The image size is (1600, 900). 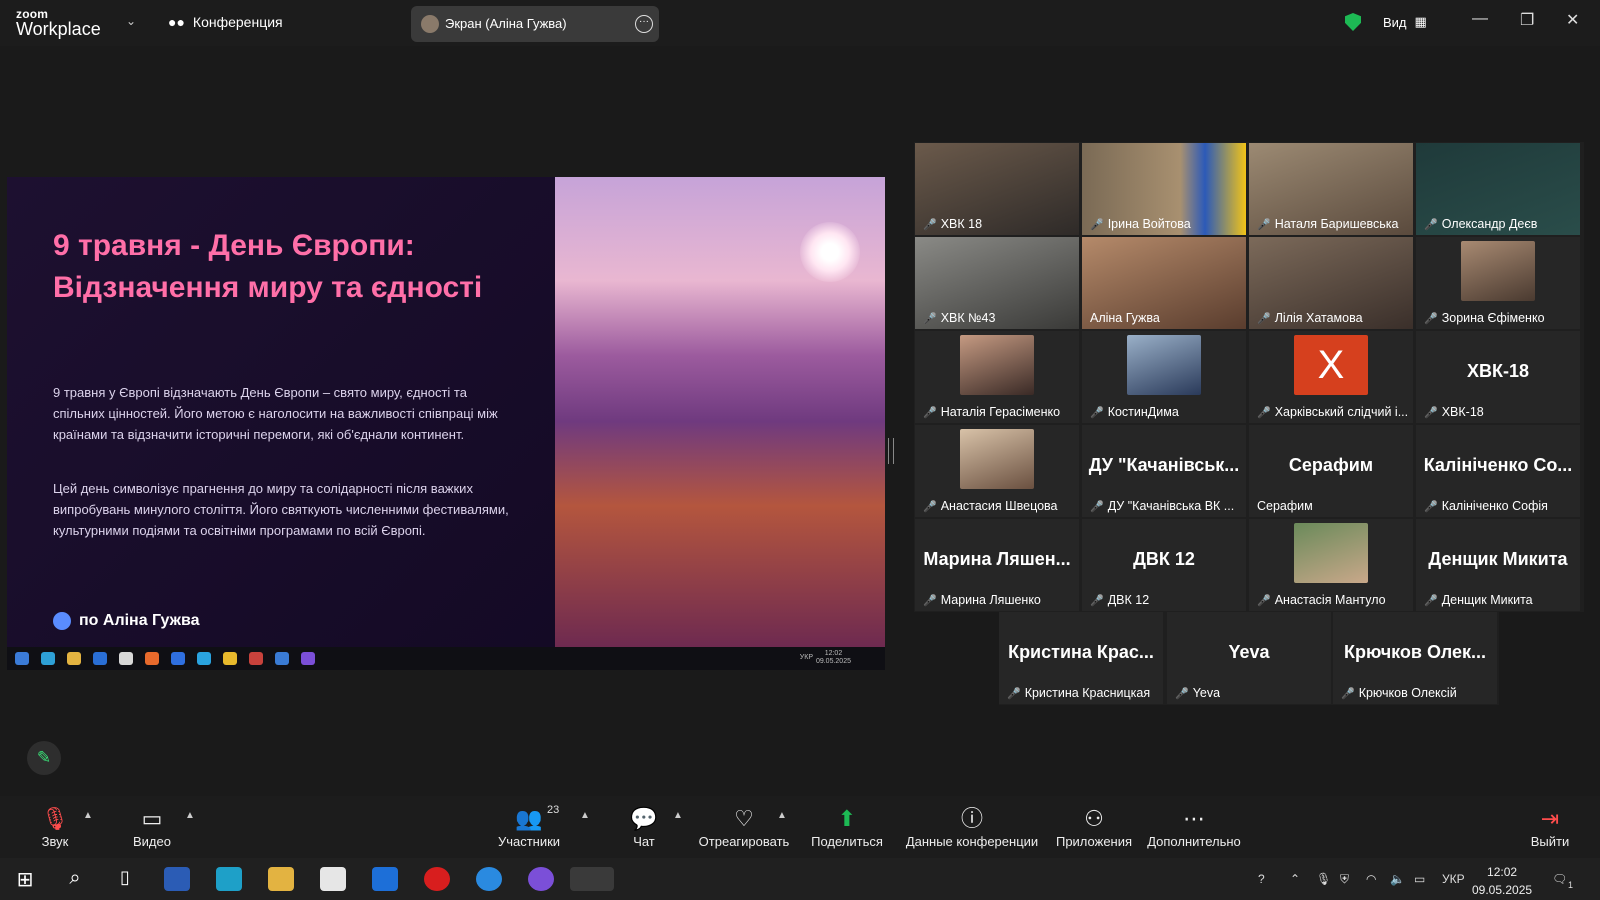 I want to click on participant-name: 🎤 Крючков Олексій, so click(x=1399, y=693).